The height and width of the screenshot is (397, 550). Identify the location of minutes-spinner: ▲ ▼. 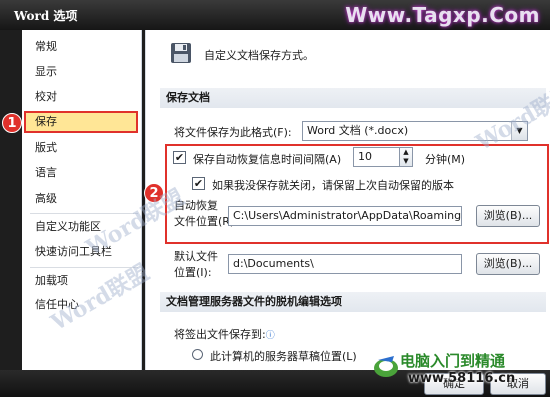
(406, 157).